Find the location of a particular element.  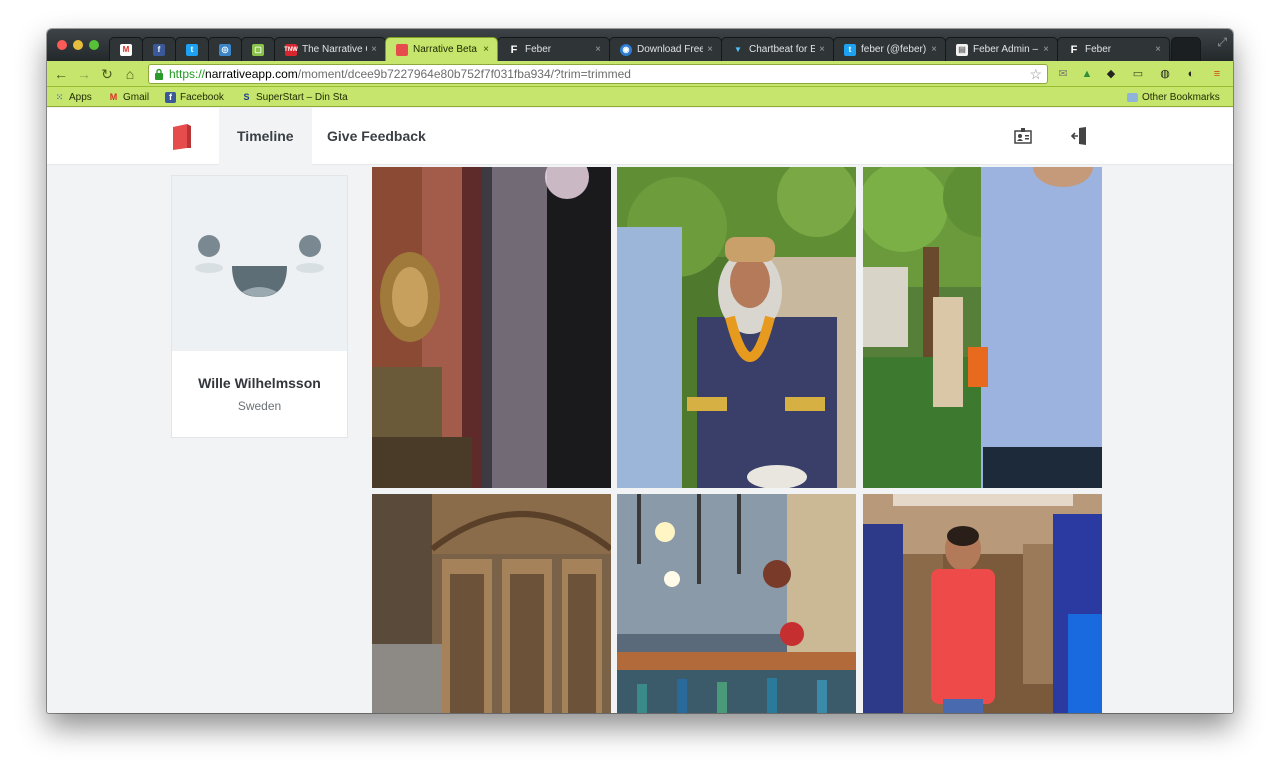

bookmark-other: Other Bookmarks is located at coordinates (1173, 97).